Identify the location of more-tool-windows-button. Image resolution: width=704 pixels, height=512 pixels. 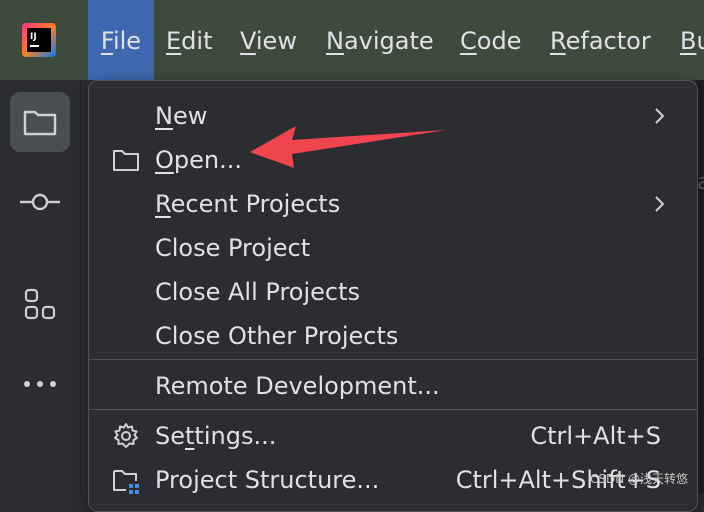
(40, 384).